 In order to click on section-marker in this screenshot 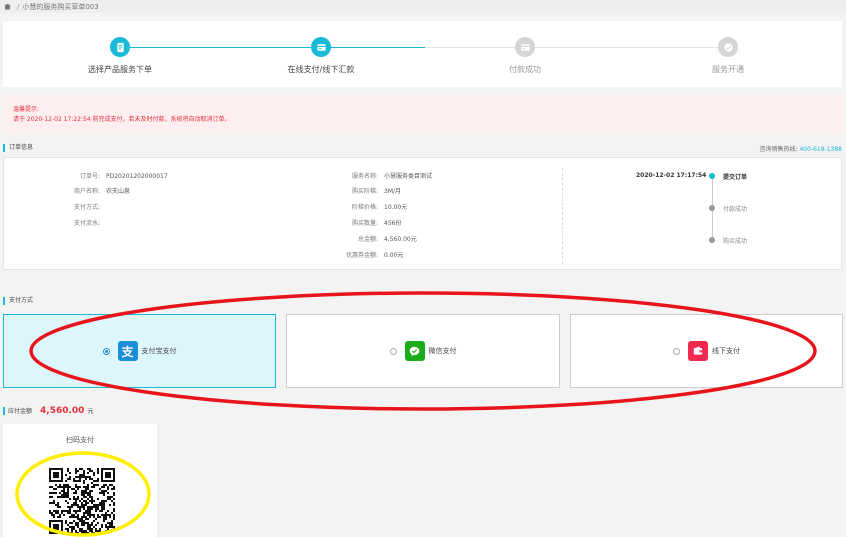, I will do `click(4, 411)`.